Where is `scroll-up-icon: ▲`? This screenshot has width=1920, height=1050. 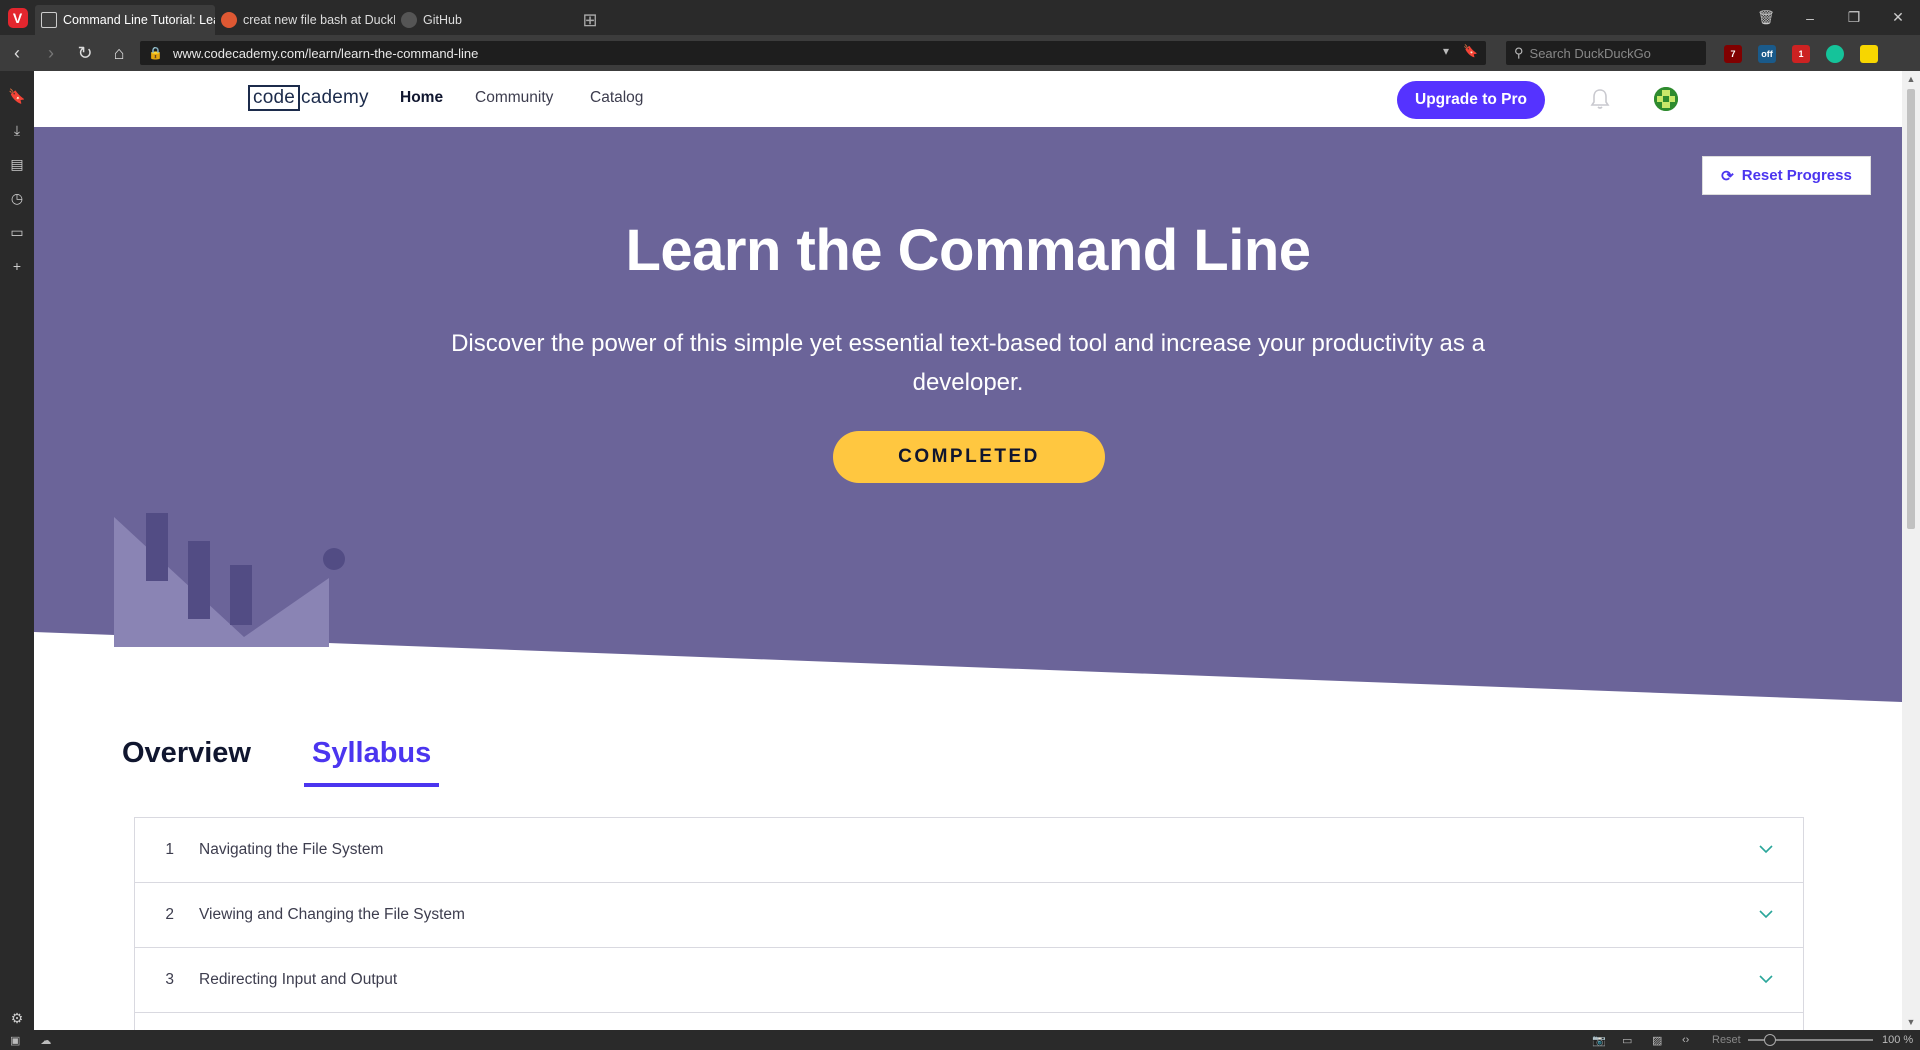
scroll-up-icon: ▲ is located at coordinates (1911, 79).